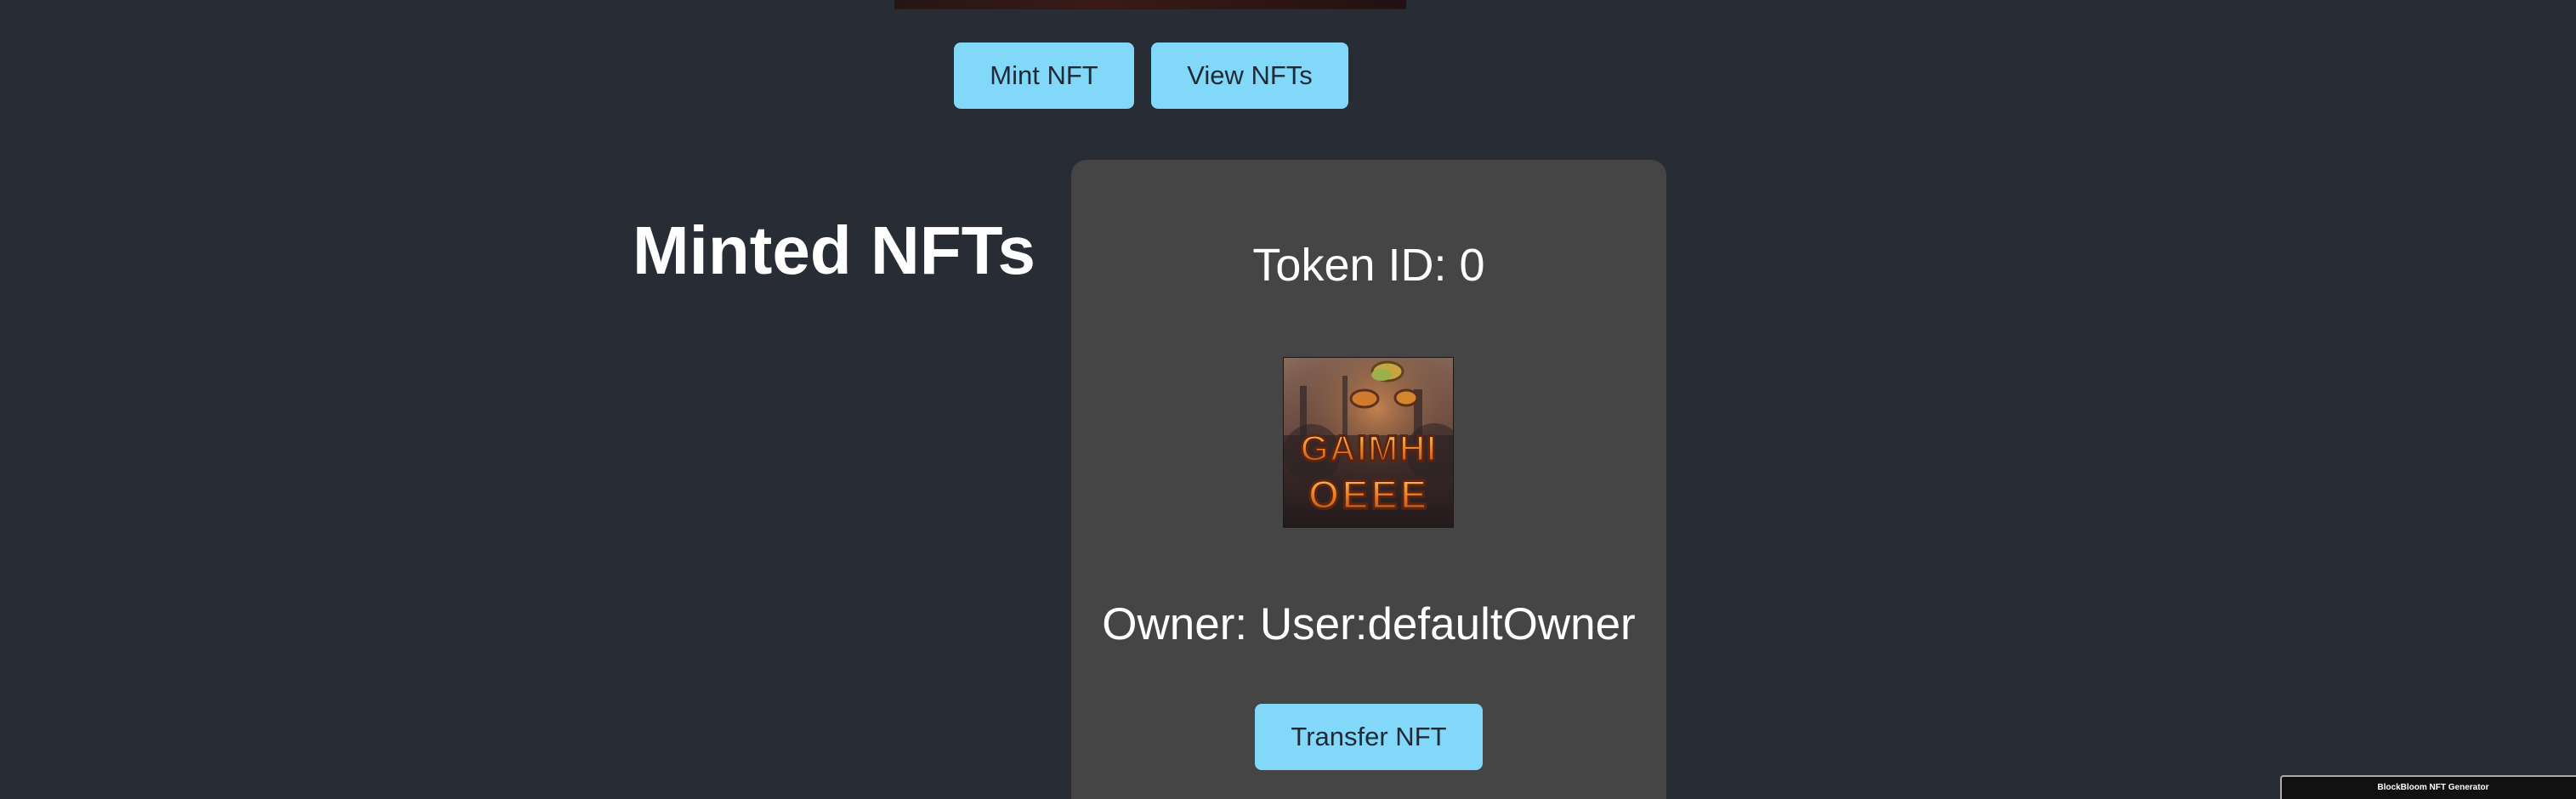 The width and height of the screenshot is (2576, 799). I want to click on transfer-nft-button: Transfer NFT, so click(1369, 737).